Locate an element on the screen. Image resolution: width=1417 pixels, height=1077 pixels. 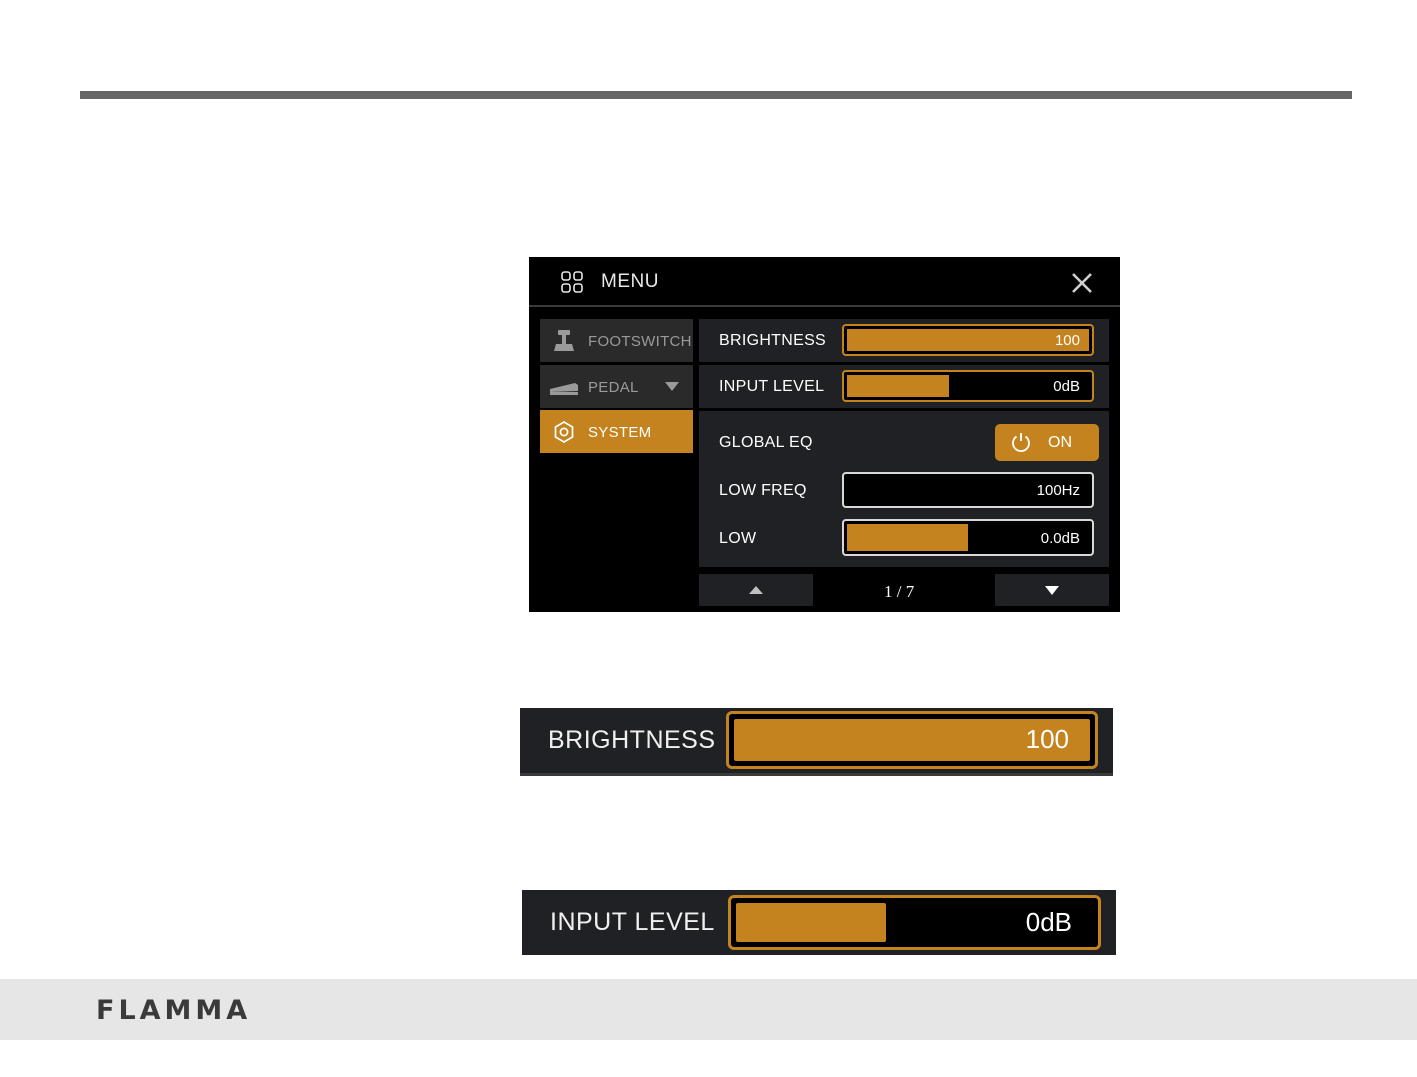
pedal-icon is located at coordinates (564, 389).